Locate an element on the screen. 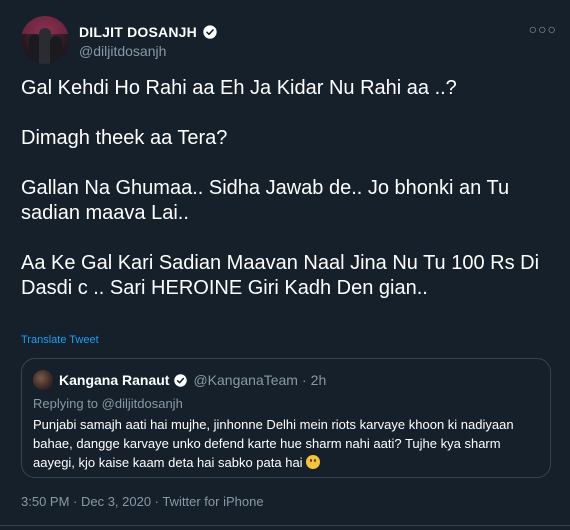 The height and width of the screenshot is (530, 570). quoted-header: Kangana Ranaut @KanganaTeam · 2h is located at coordinates (192, 380).